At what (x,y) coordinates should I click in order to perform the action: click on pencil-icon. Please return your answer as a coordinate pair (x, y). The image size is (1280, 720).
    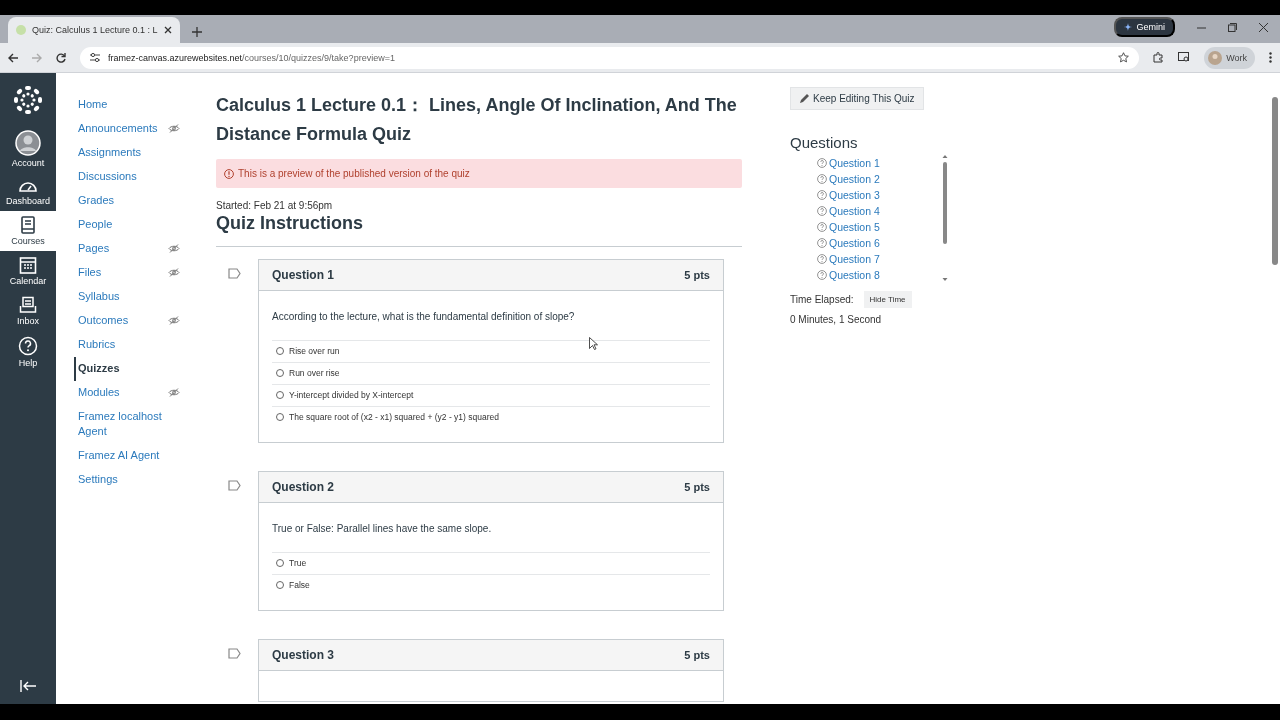
    Looking at the image, I should click on (804, 98).